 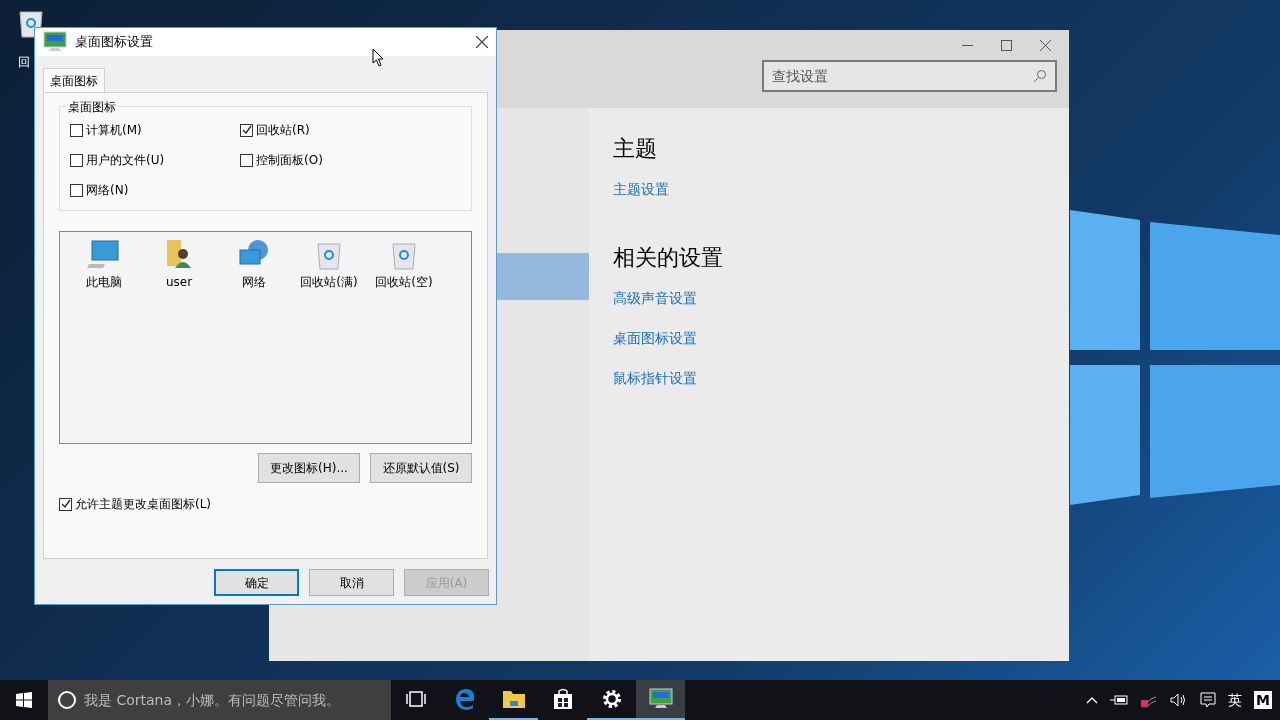 I want to click on windows-start-icon, so click(x=24, y=700).